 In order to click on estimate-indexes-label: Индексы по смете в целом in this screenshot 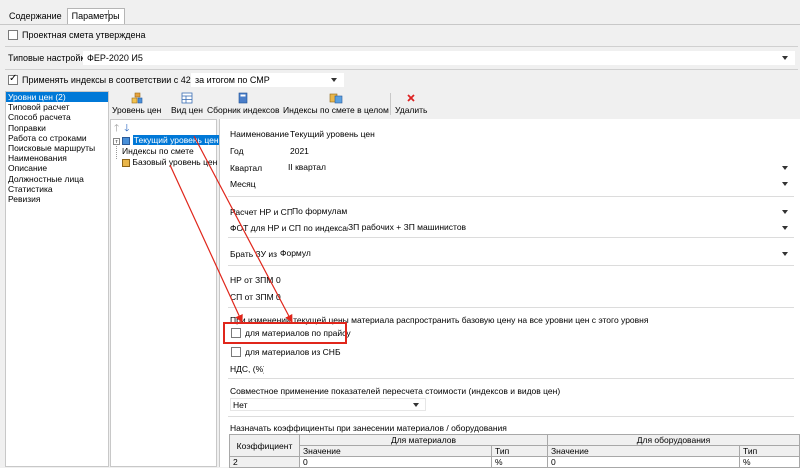, I will do `click(336, 110)`.